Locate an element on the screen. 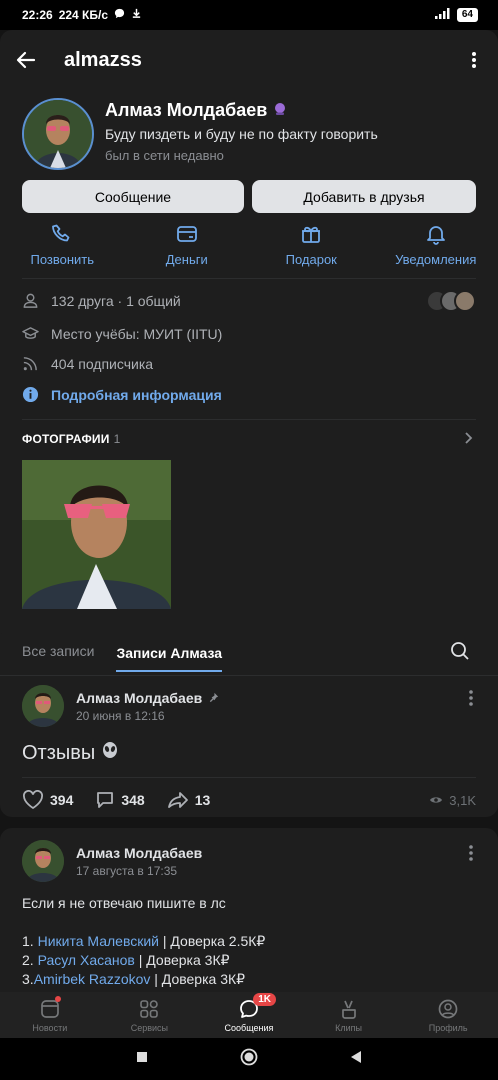 This screenshot has width=498, height=1080. action-money-label: Деньги is located at coordinates (186, 259).